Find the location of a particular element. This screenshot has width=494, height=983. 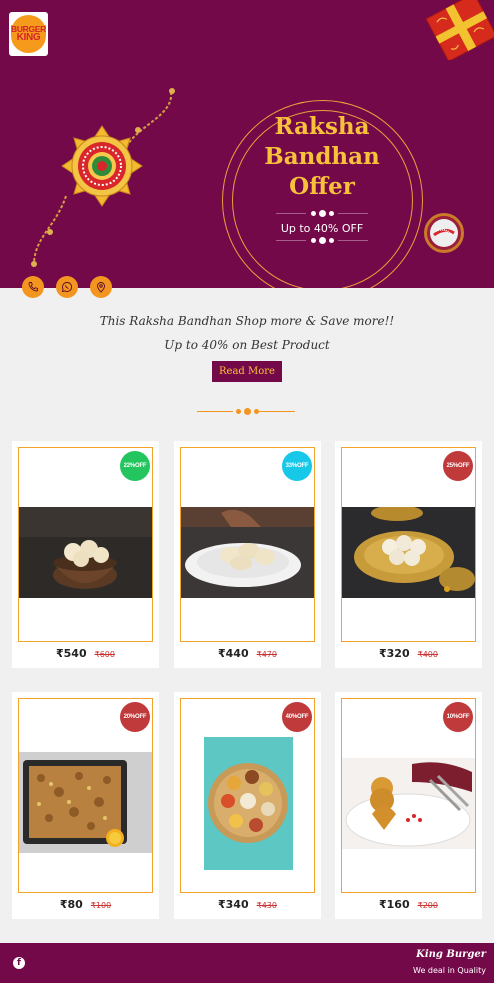

product-card: 10%OFF ₹160 ₹200 is located at coordinates (408, 805).